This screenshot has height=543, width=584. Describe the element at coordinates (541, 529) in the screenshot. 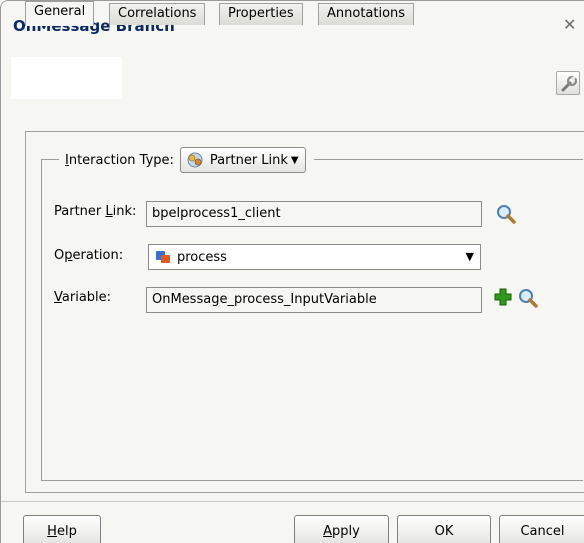

I see `cancel-button: Cancel` at that location.